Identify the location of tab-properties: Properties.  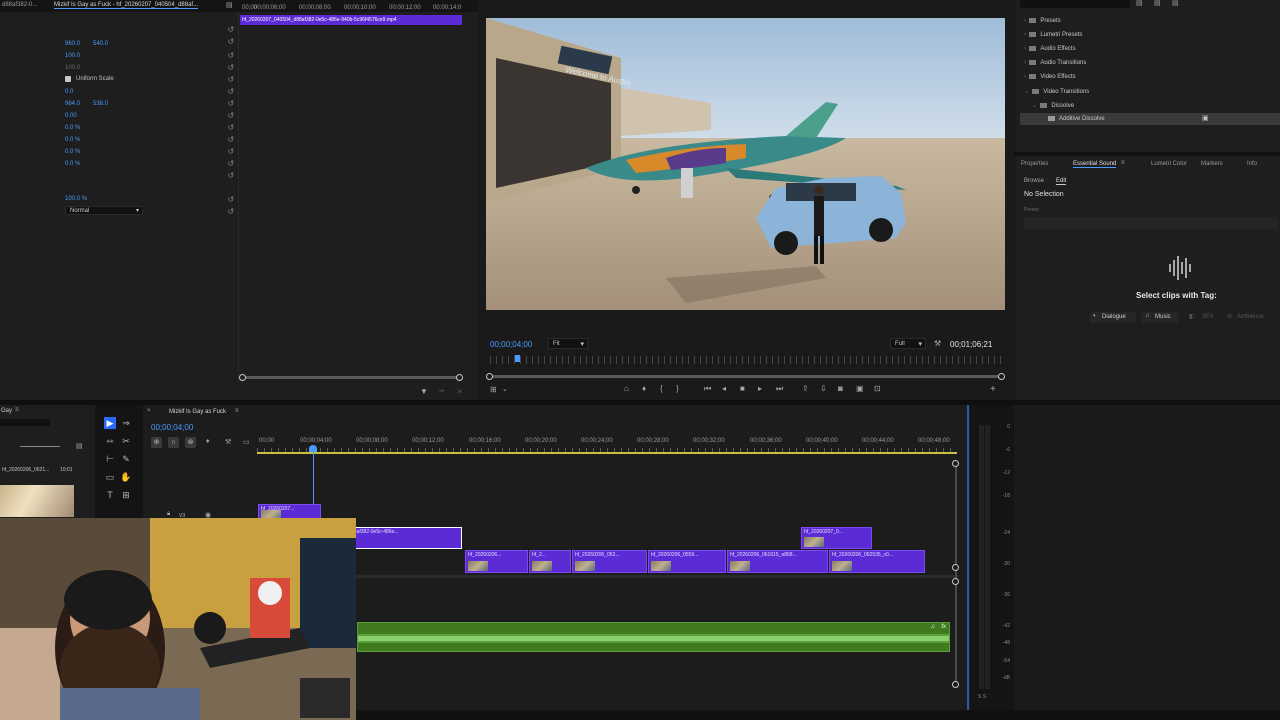
(1034, 164).